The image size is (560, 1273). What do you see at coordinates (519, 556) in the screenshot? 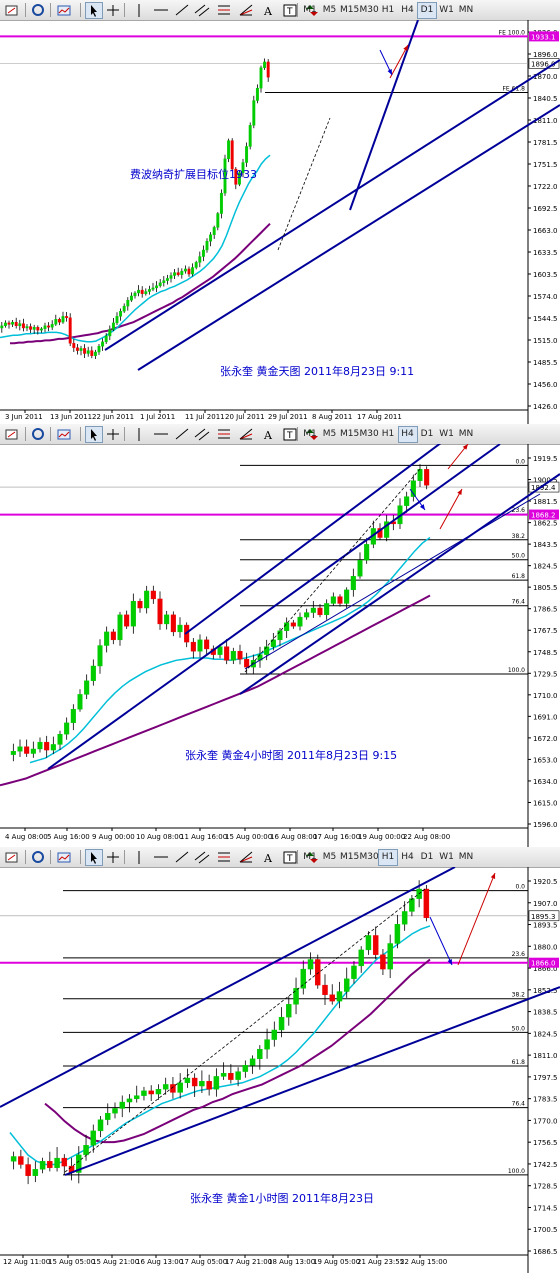
I see `fibo-level-label: 50.0` at bounding box center [519, 556].